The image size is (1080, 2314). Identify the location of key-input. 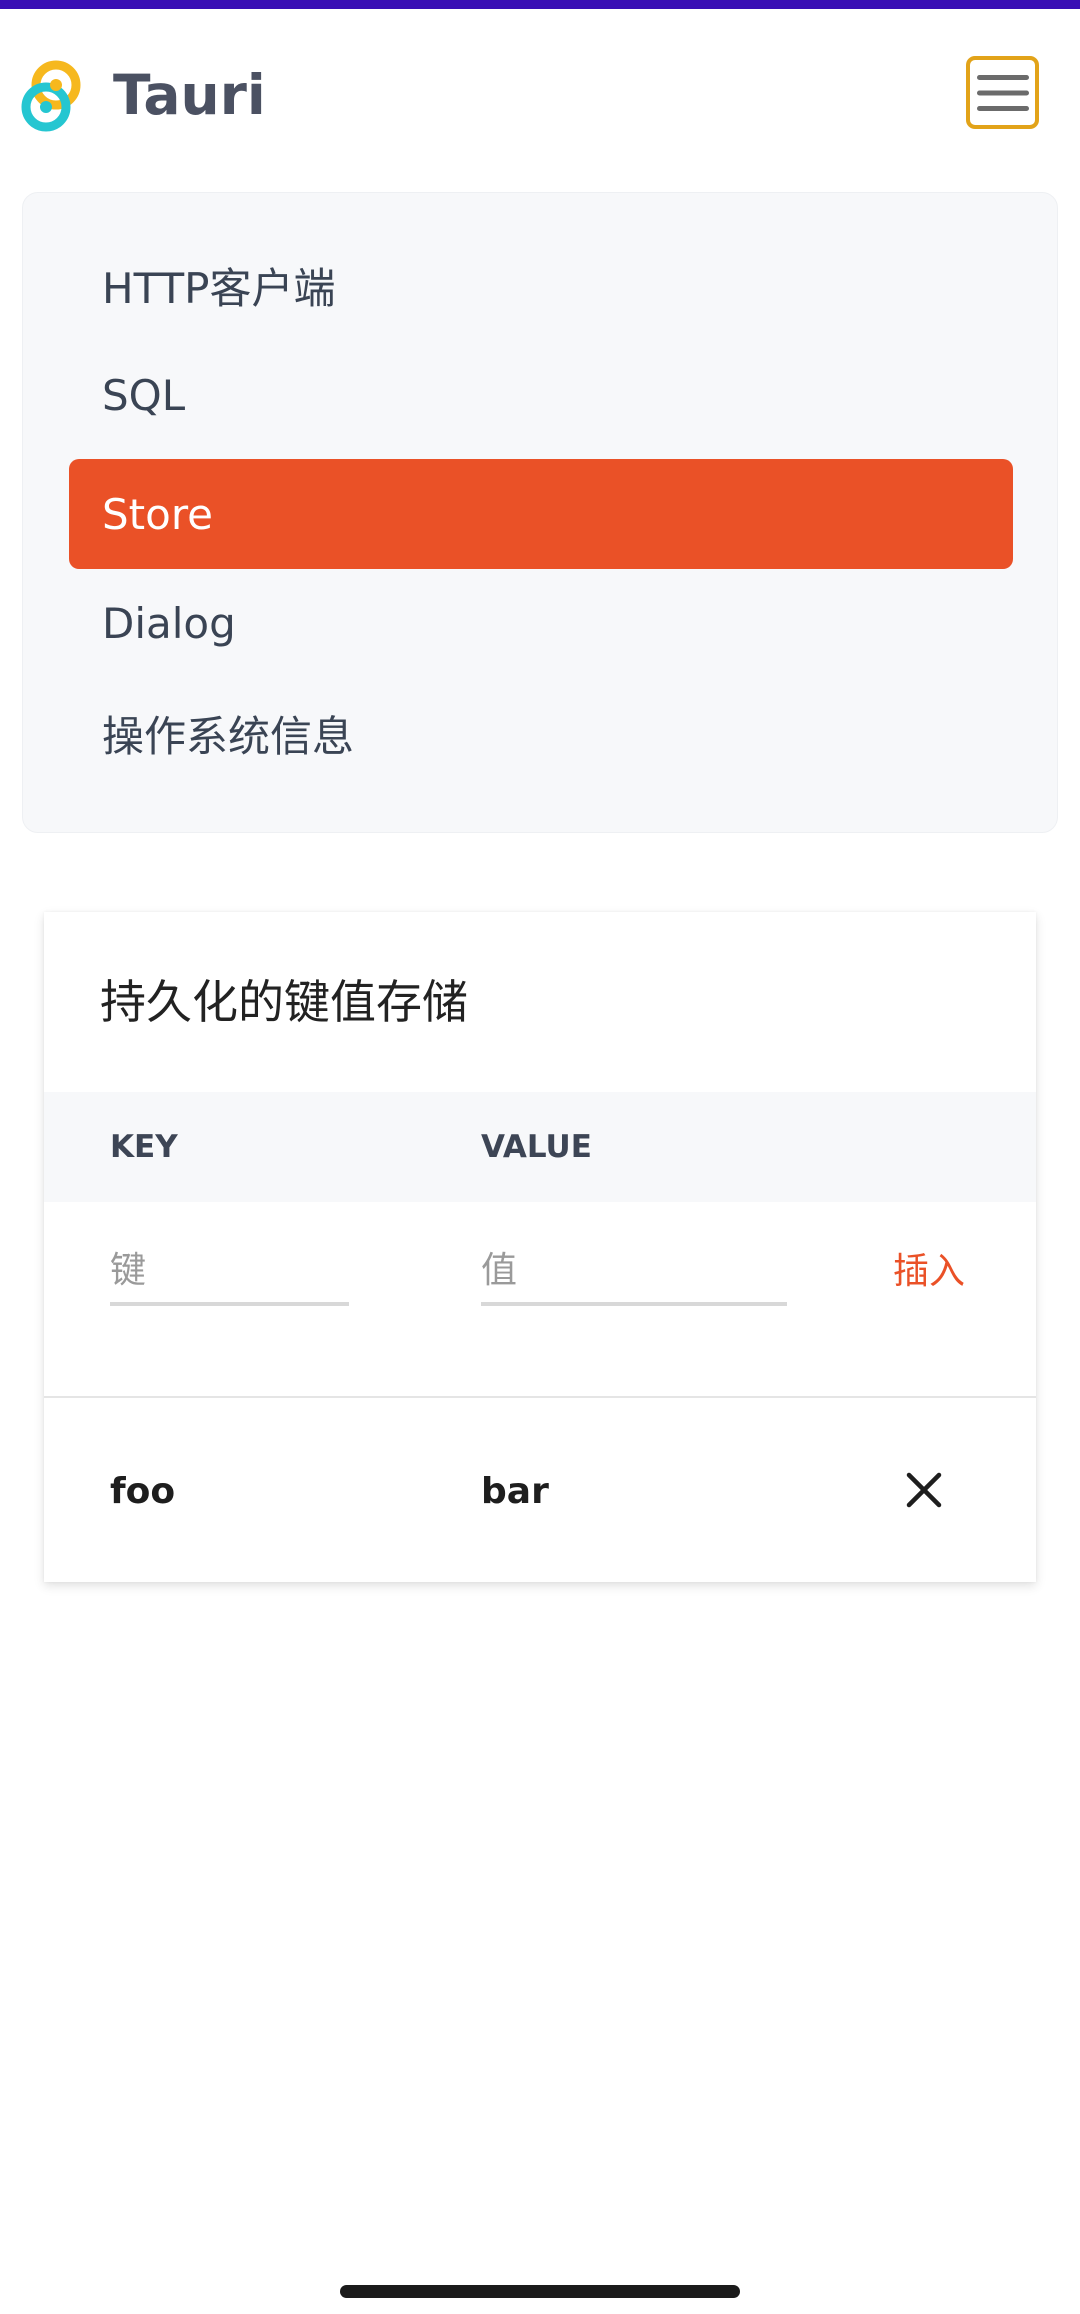
(229, 1272).